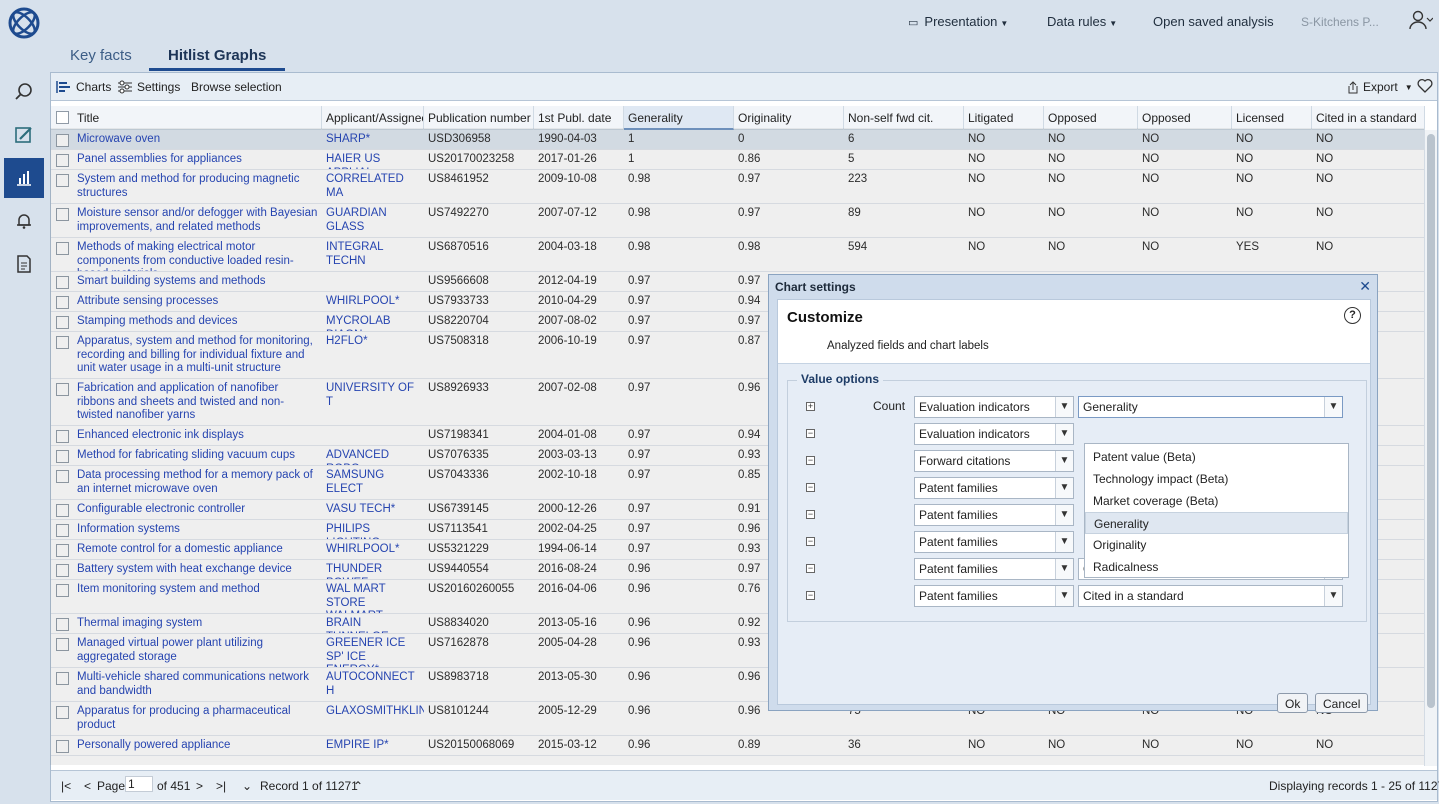 The height and width of the screenshot is (804, 1439). I want to click on export-button: Export▼, so click(1380, 87).